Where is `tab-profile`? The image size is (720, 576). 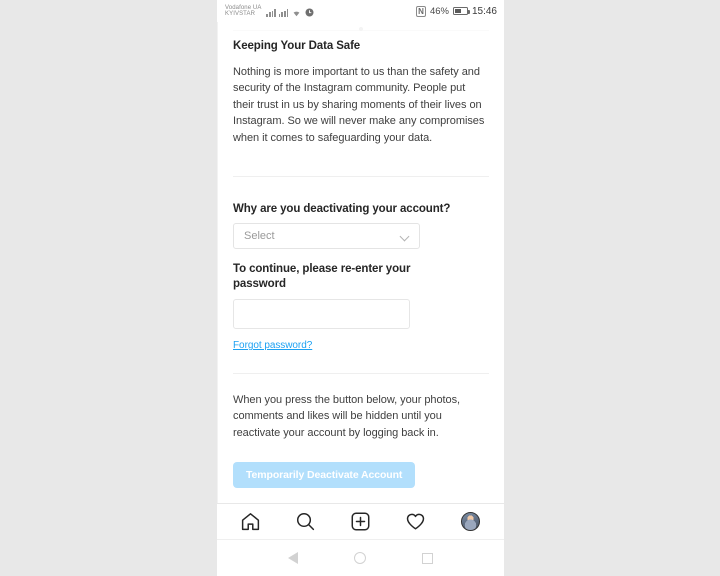 tab-profile is located at coordinates (471, 522).